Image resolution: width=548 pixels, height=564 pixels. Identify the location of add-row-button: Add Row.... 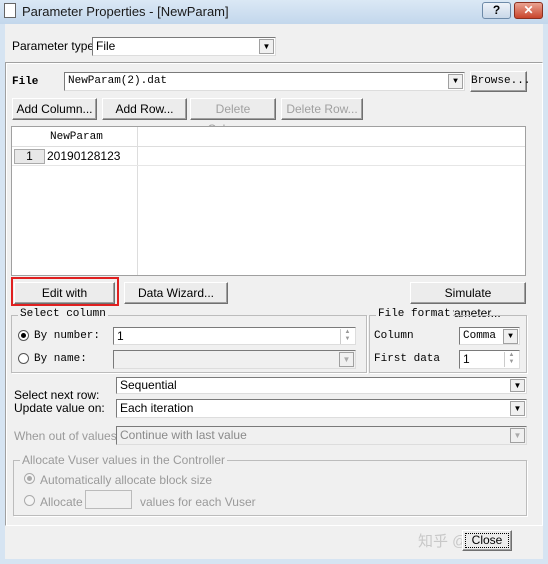
(144, 109).